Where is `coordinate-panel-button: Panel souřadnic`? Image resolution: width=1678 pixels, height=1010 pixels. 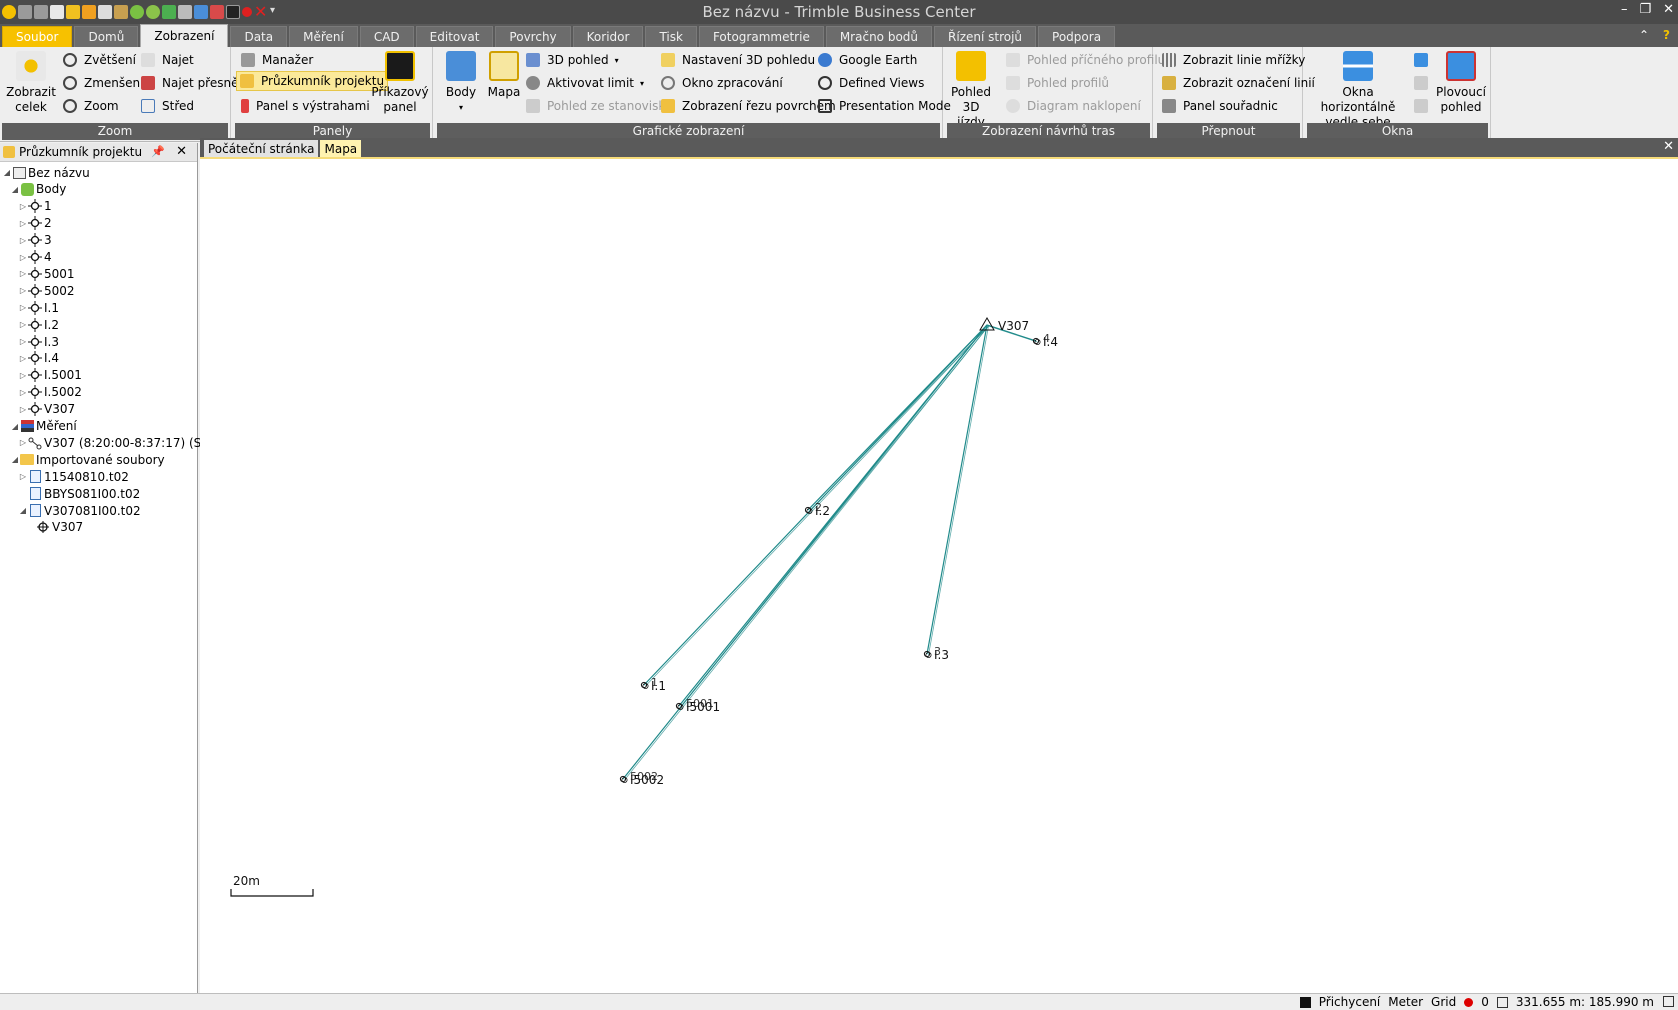
coordinate-panel-button: Panel souřadnic is located at coordinates (1220, 106).